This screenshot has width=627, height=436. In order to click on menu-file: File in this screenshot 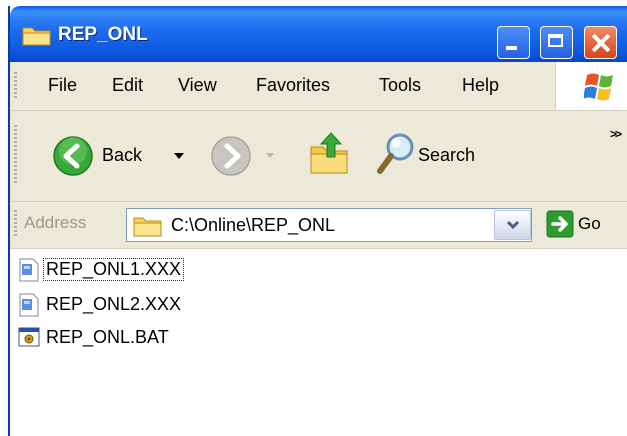, I will do `click(62, 85)`.